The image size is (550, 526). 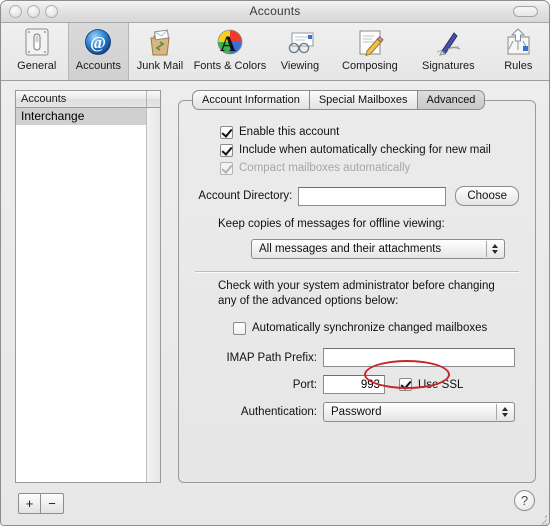 I want to click on toolbar-item-label: Accounts, so click(x=98, y=66).